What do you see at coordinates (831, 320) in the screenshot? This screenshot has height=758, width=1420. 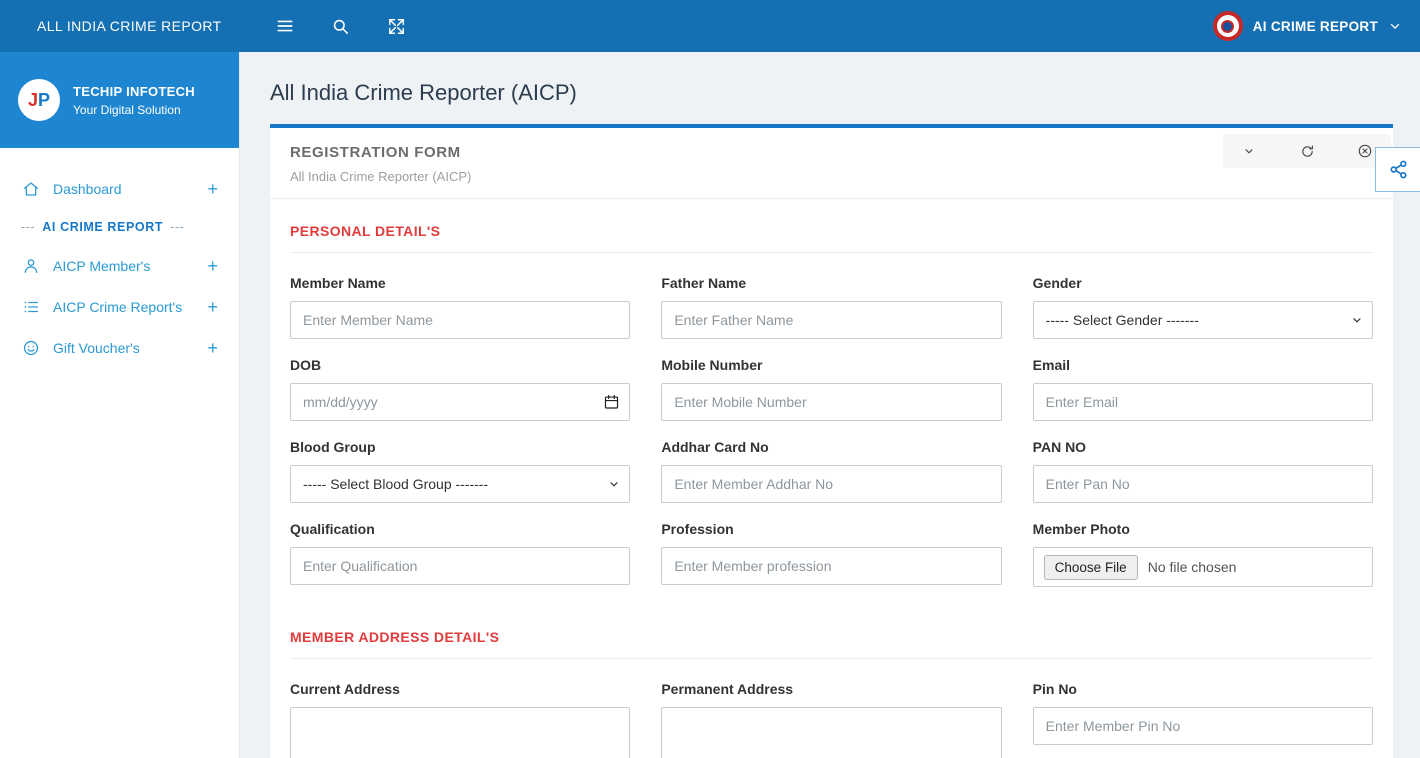 I see `father-name-input` at bounding box center [831, 320].